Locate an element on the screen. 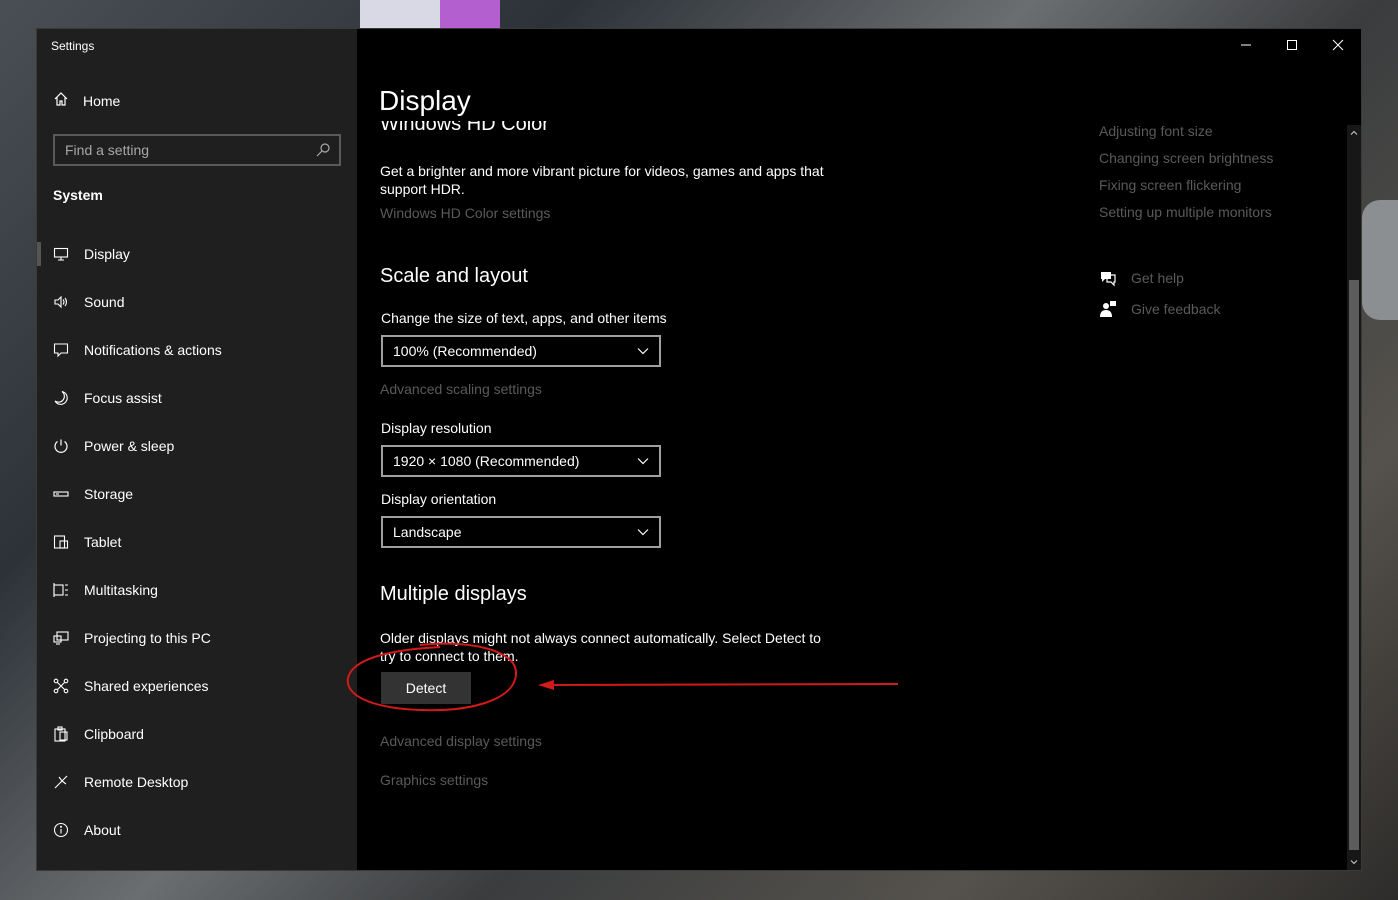 The width and height of the screenshot is (1398, 900). related-link: Changing screen brightness is located at coordinates (1186, 158).